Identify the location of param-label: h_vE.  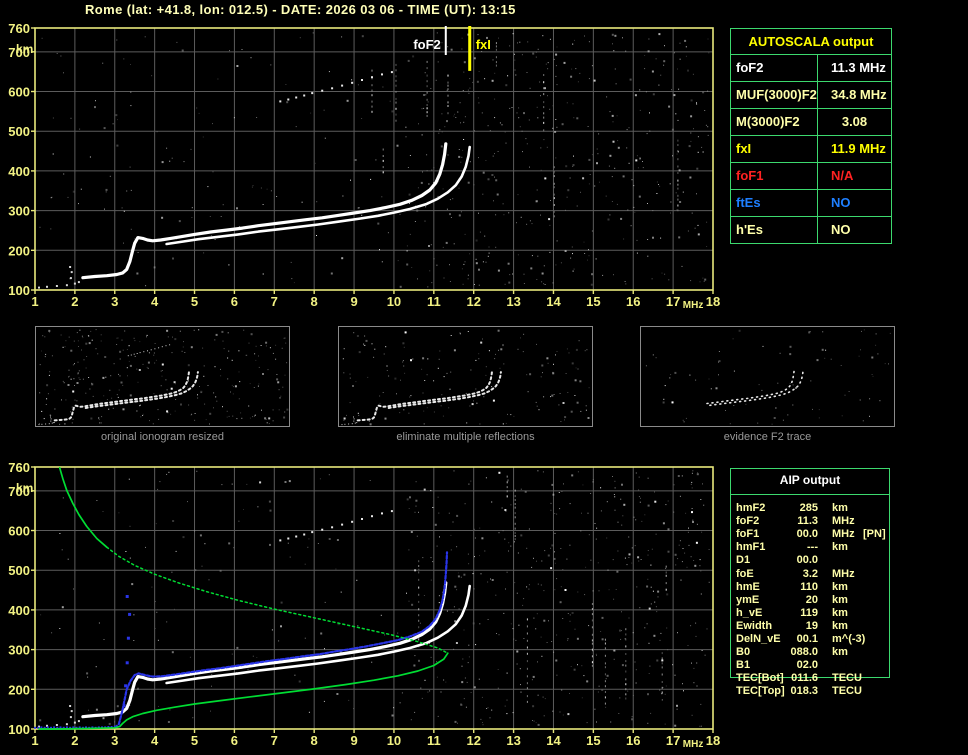
(749, 612).